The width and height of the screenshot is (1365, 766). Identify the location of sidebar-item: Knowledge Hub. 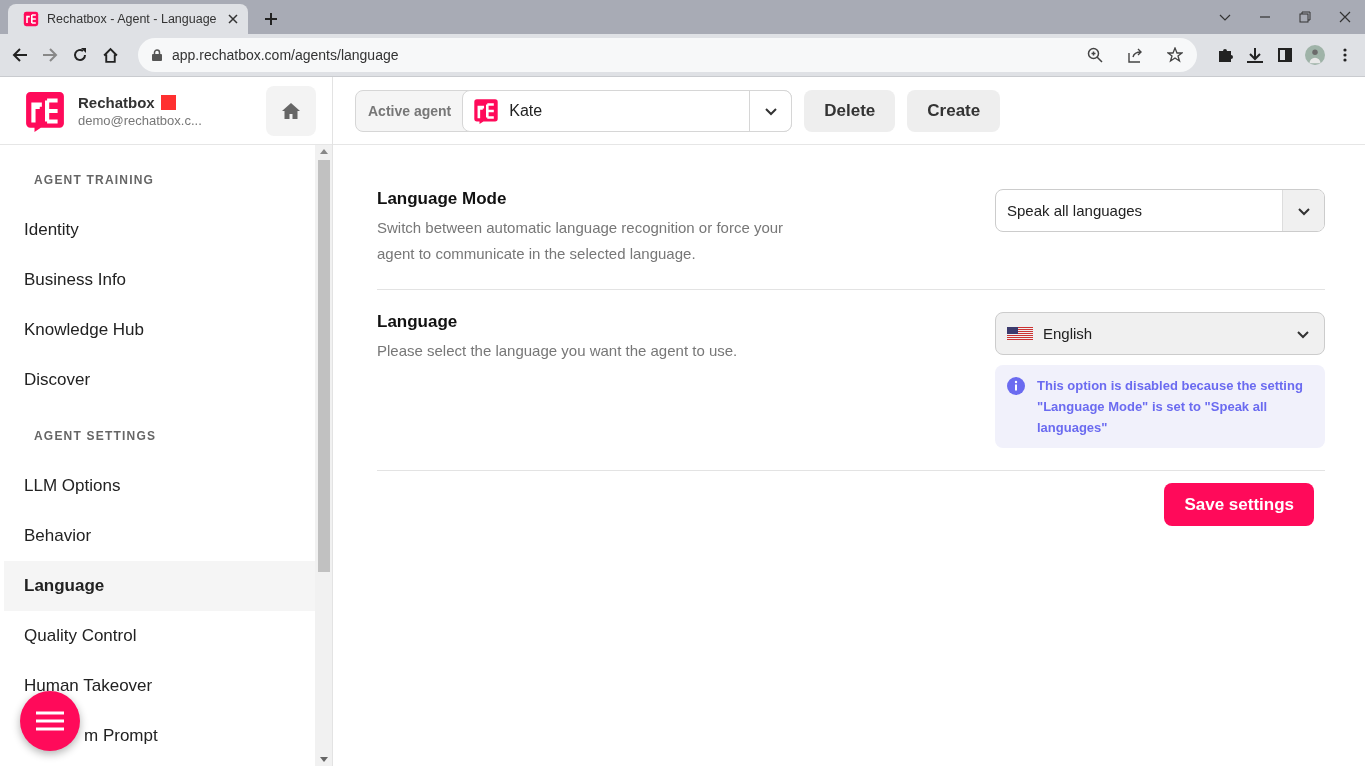
(159, 330).